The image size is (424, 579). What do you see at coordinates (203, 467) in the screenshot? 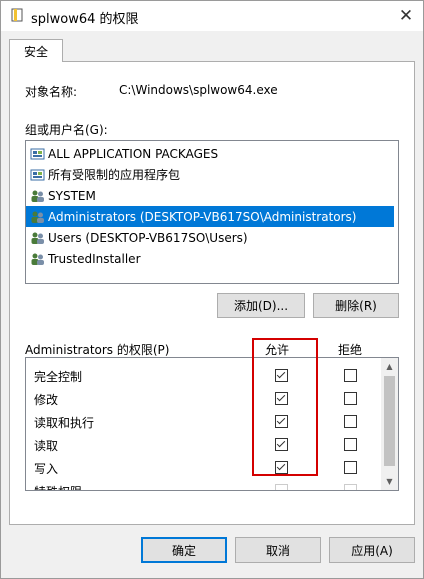
I see `permission-row: 写入` at bounding box center [203, 467].